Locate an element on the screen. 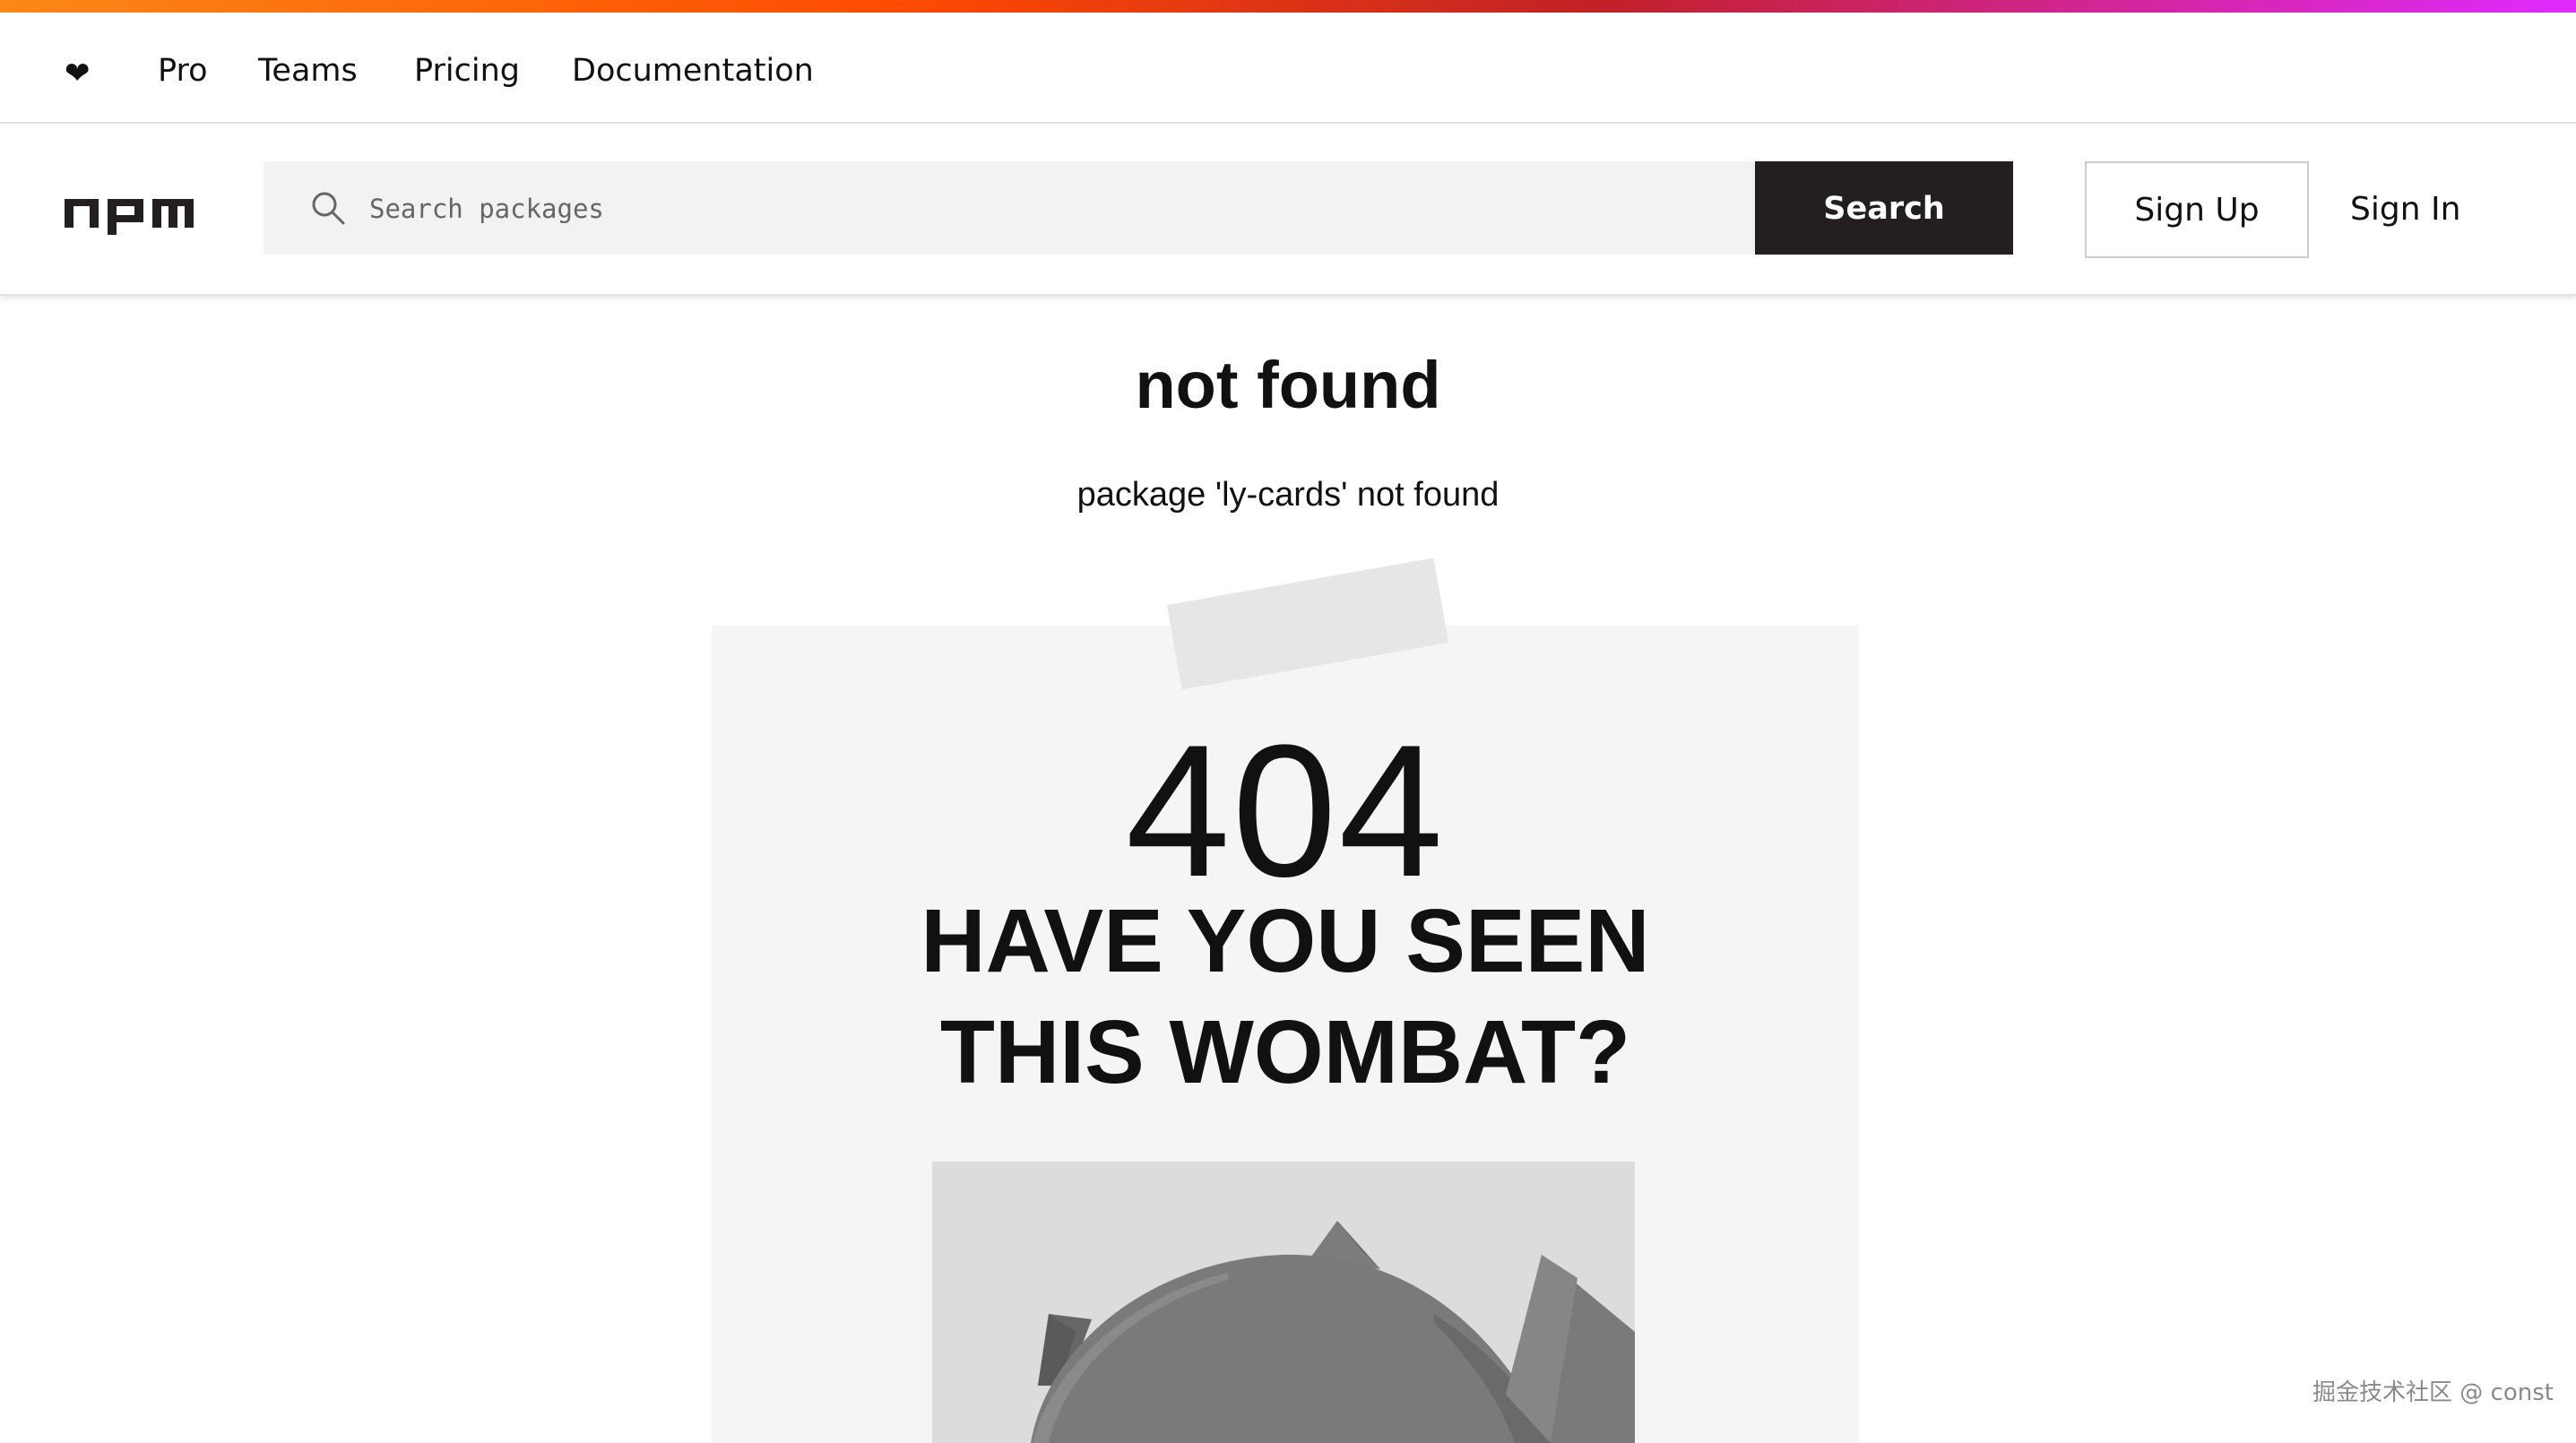 The width and height of the screenshot is (2576, 1443). search-button: Search is located at coordinates (1884, 208).